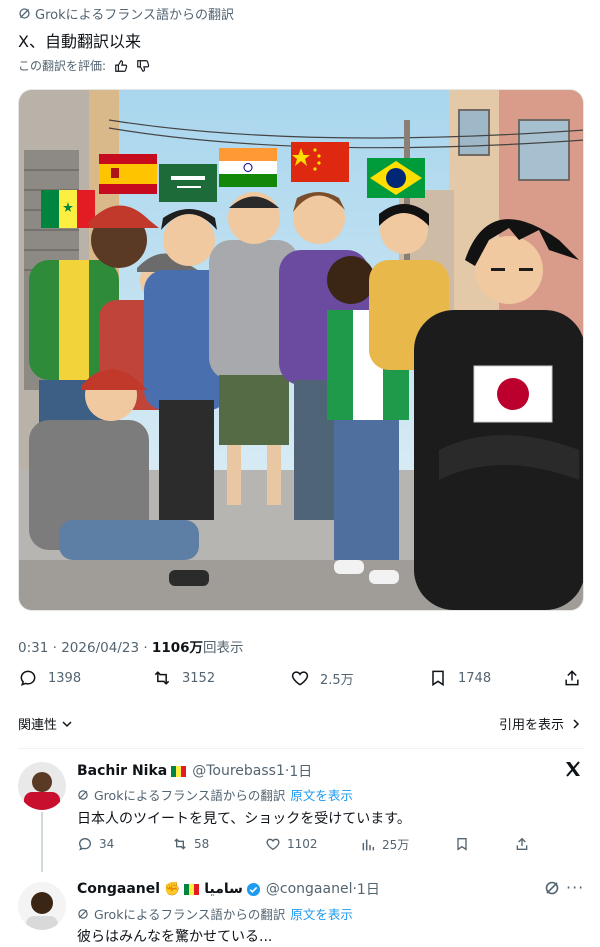 The image size is (600, 947). I want to click on reply-author-name: Congaanel, so click(118, 889).